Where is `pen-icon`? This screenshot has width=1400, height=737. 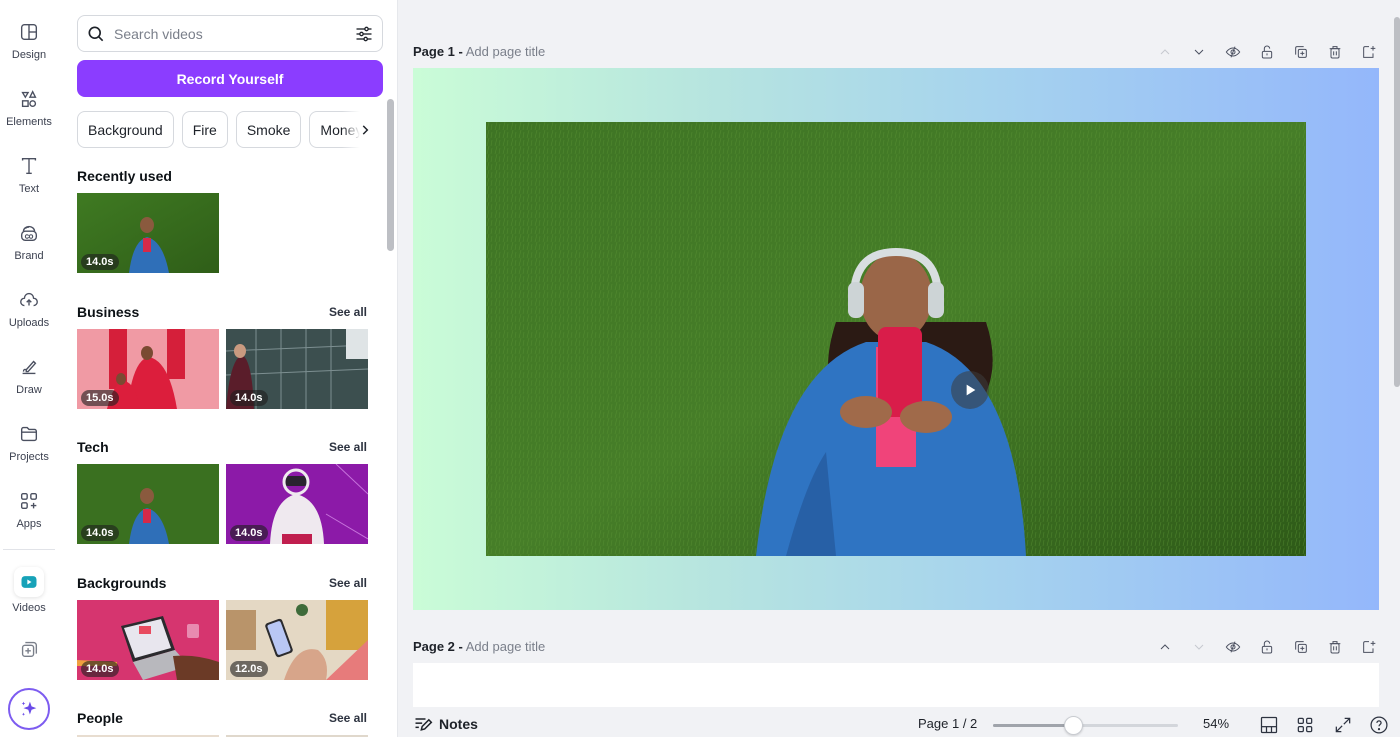 pen-icon is located at coordinates (29, 367).